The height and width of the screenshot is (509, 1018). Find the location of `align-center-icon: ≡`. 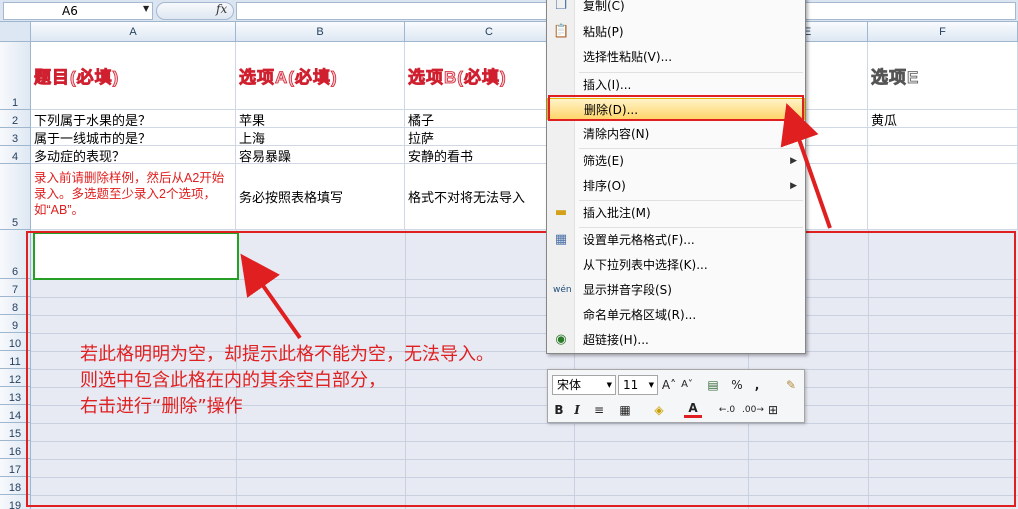

align-center-icon: ≡ is located at coordinates (599, 410).